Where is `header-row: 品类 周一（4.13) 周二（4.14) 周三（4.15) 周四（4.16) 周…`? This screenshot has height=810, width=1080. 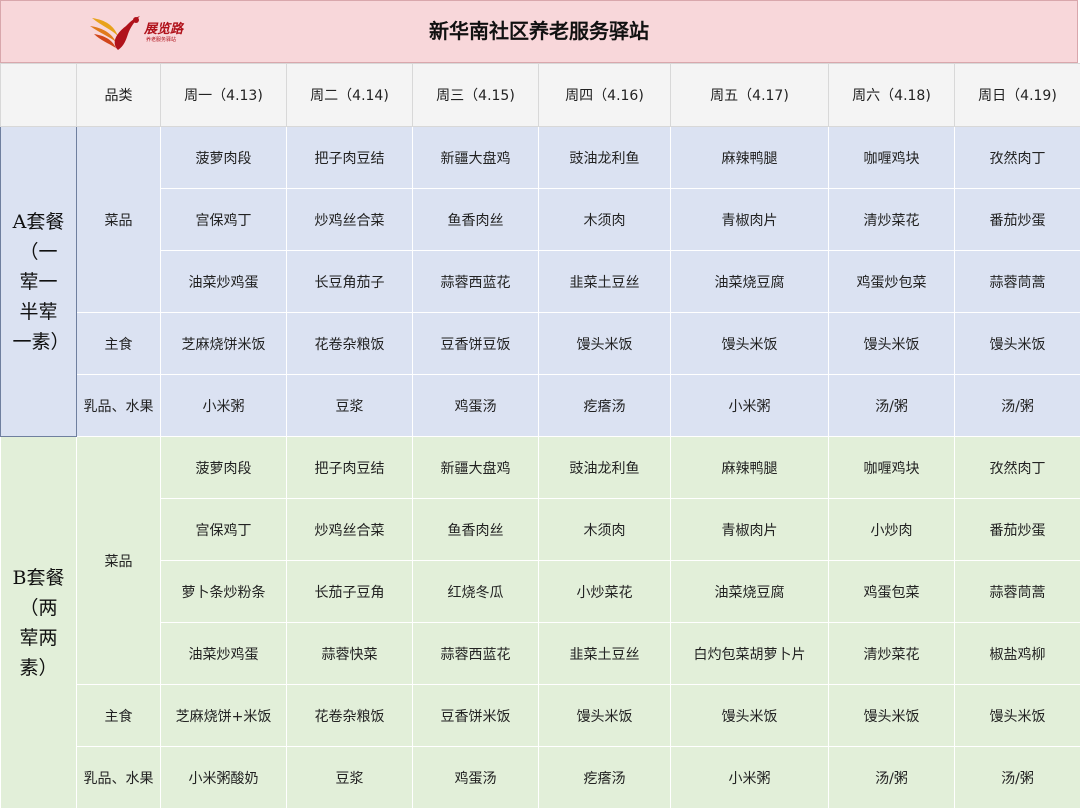 header-row: 品类 周一（4.13) 周二（4.14) 周三（4.15) 周四（4.16) 周… is located at coordinates (540, 95).